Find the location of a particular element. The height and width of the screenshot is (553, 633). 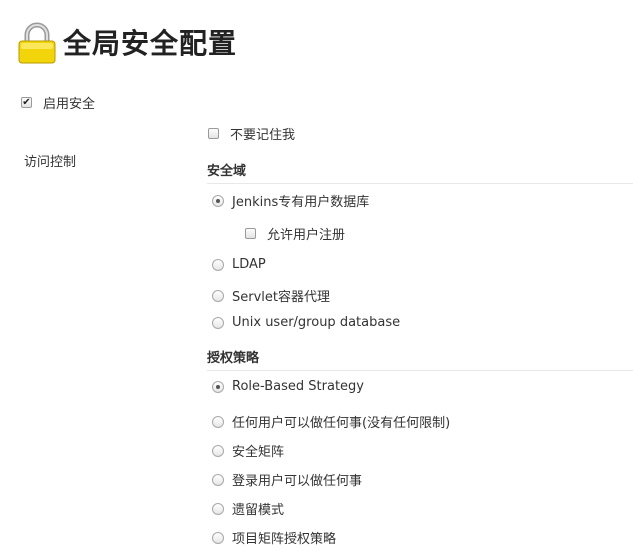

auth-matrix-label: 安全矩阵 is located at coordinates (258, 452).